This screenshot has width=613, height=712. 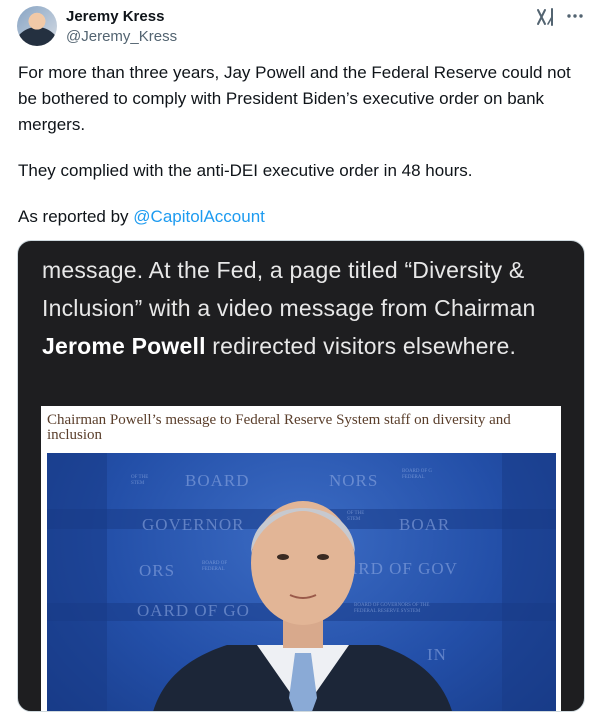 I want to click on mention-link: @CapitolAccount, so click(x=199, y=216).